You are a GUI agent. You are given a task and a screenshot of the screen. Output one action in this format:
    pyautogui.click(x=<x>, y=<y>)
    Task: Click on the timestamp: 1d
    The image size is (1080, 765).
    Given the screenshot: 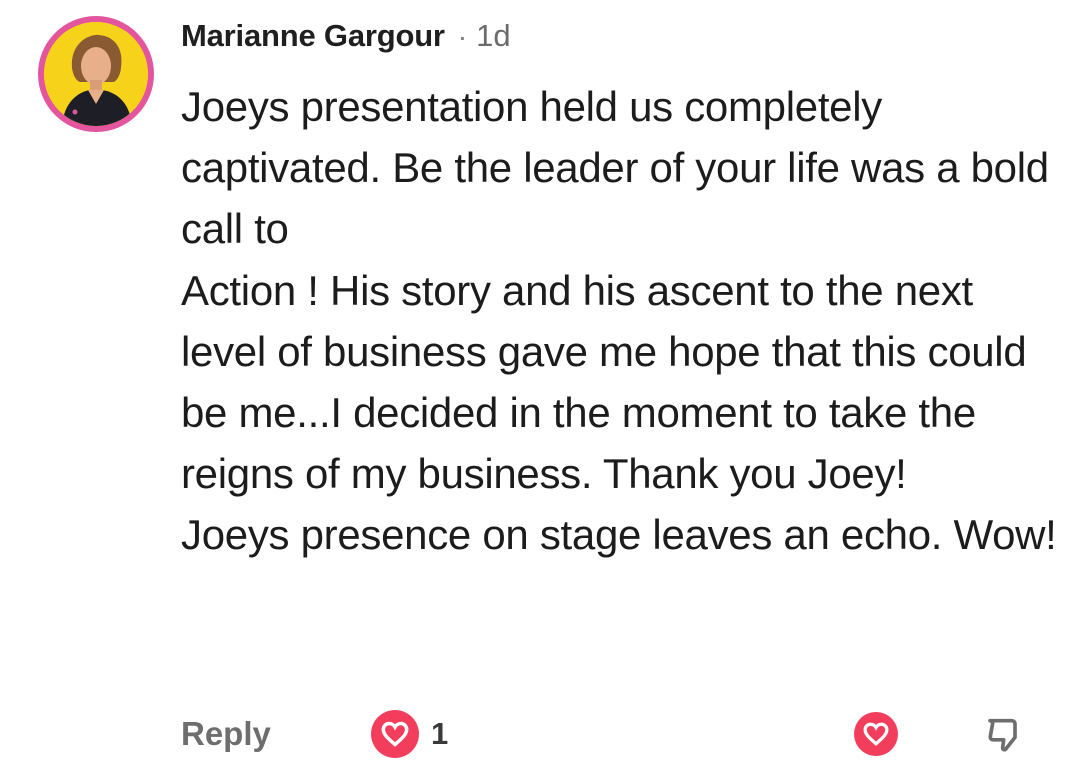 What is the action you would take?
    pyautogui.click(x=493, y=36)
    